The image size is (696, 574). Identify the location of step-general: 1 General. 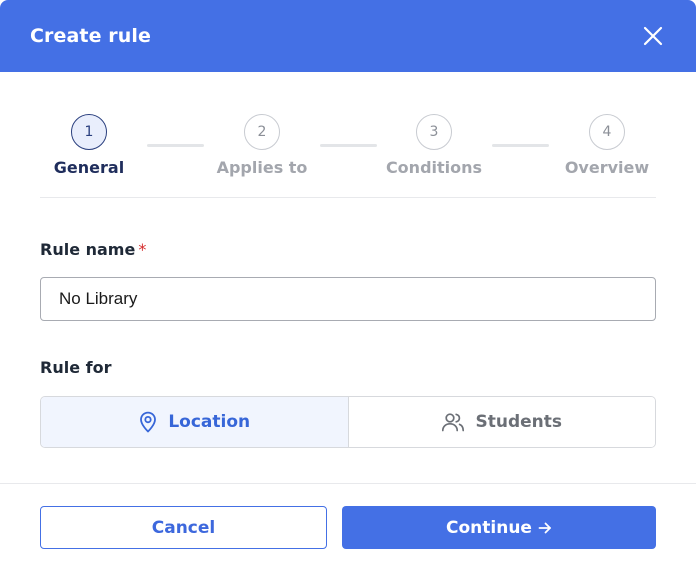
(89, 145).